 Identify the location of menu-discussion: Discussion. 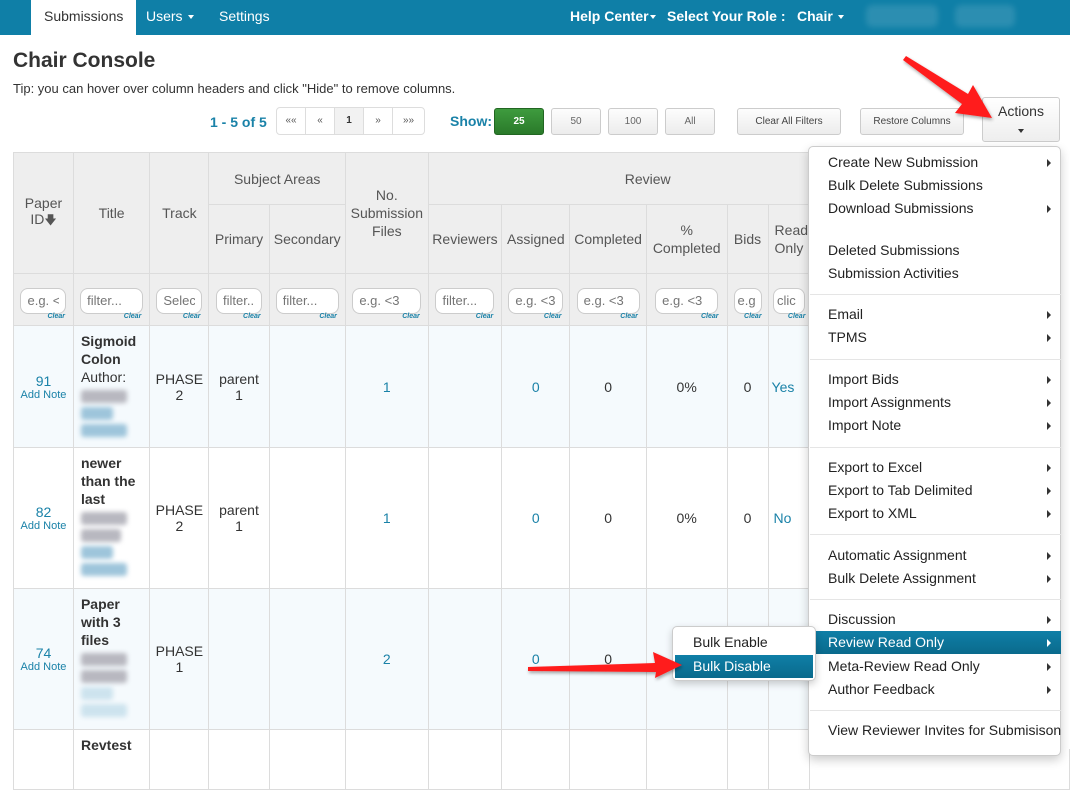
(935, 619).